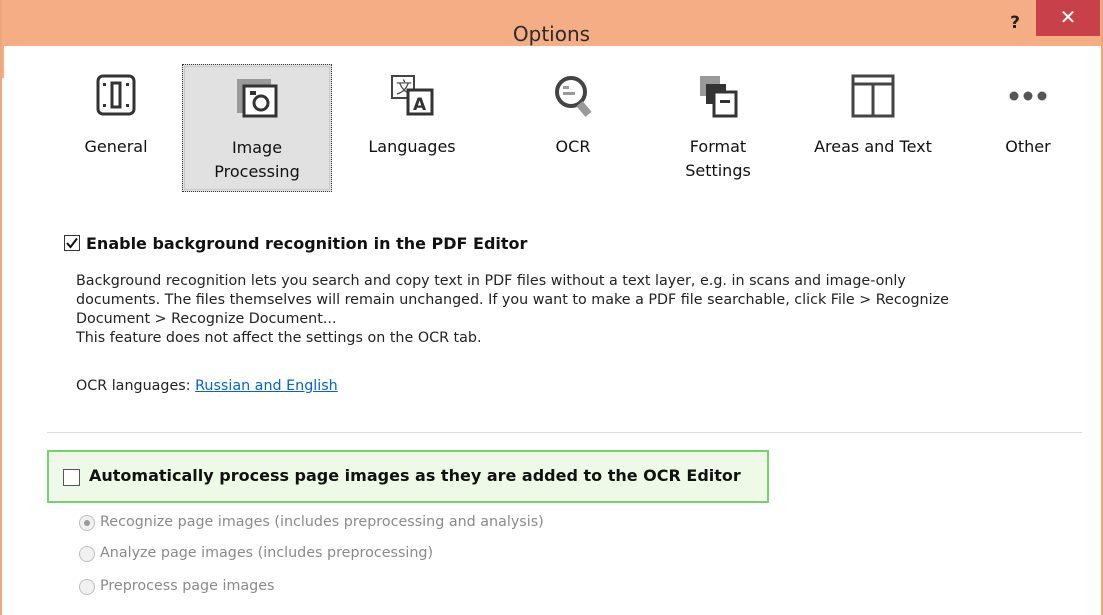 This screenshot has height=615, width=1103. I want to click on close-icon: ✕, so click(1068, 17).